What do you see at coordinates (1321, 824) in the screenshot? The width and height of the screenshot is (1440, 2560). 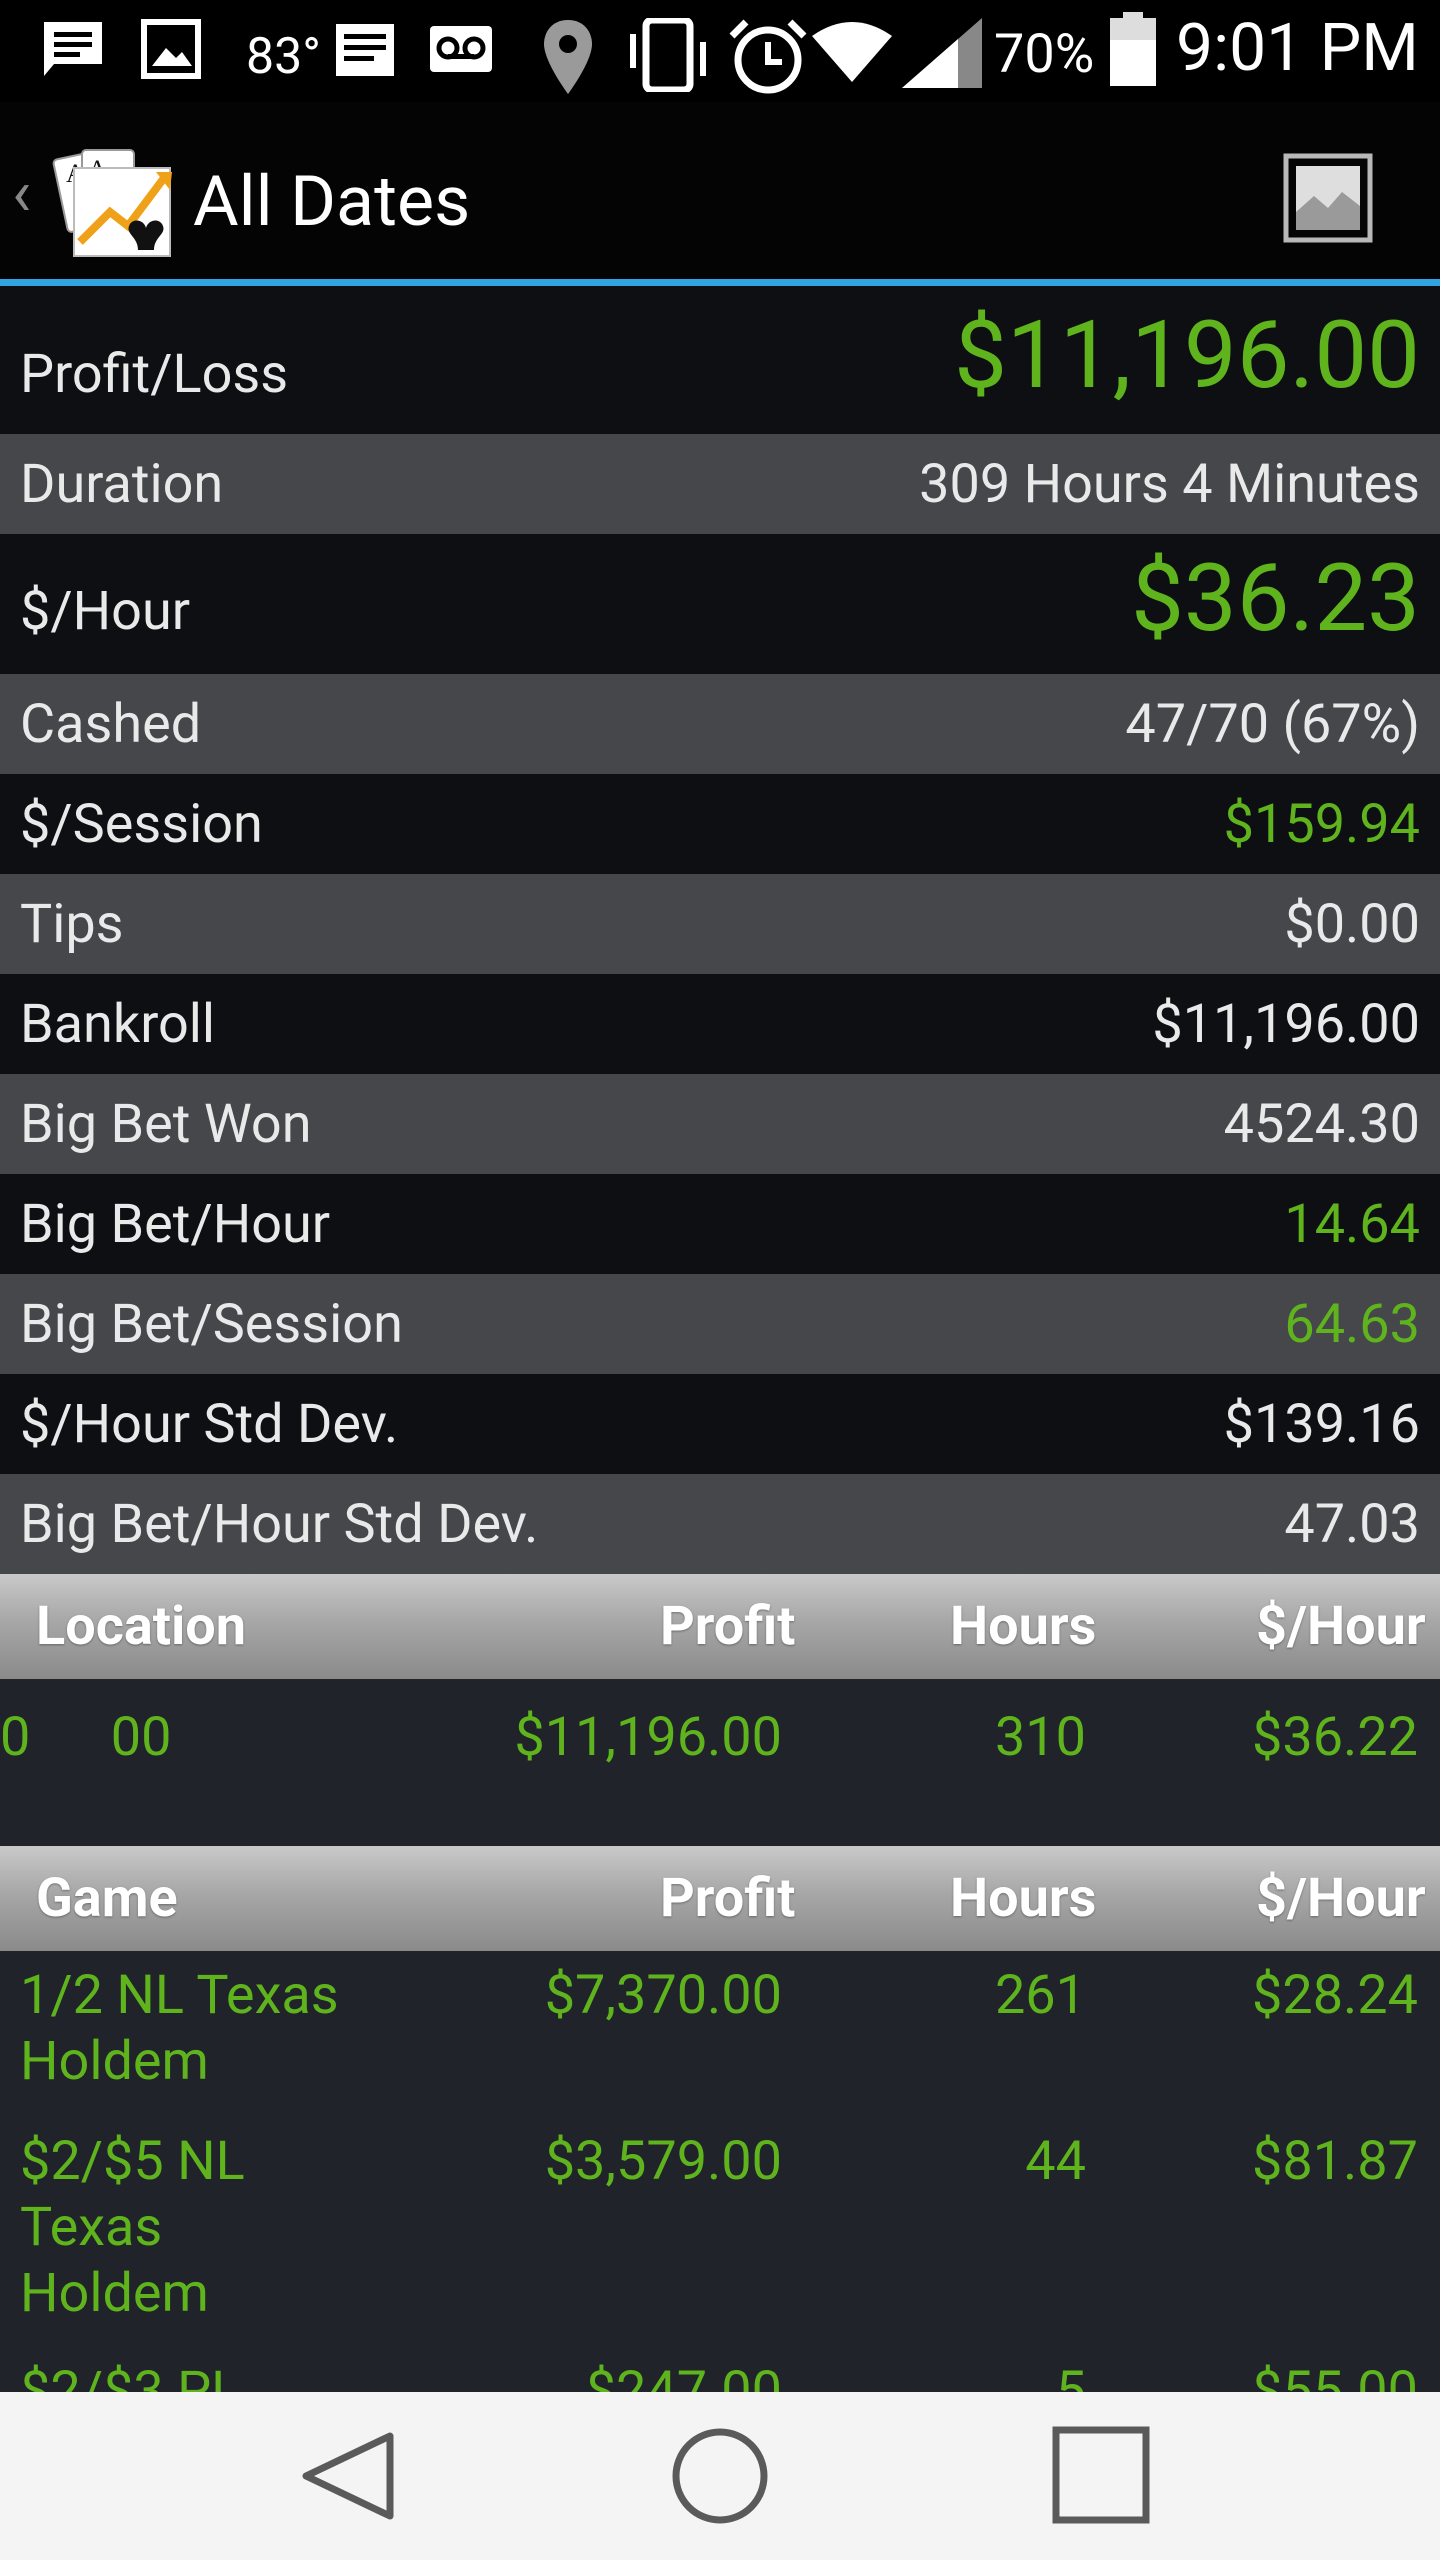 I see `stat-value: $159.94` at bounding box center [1321, 824].